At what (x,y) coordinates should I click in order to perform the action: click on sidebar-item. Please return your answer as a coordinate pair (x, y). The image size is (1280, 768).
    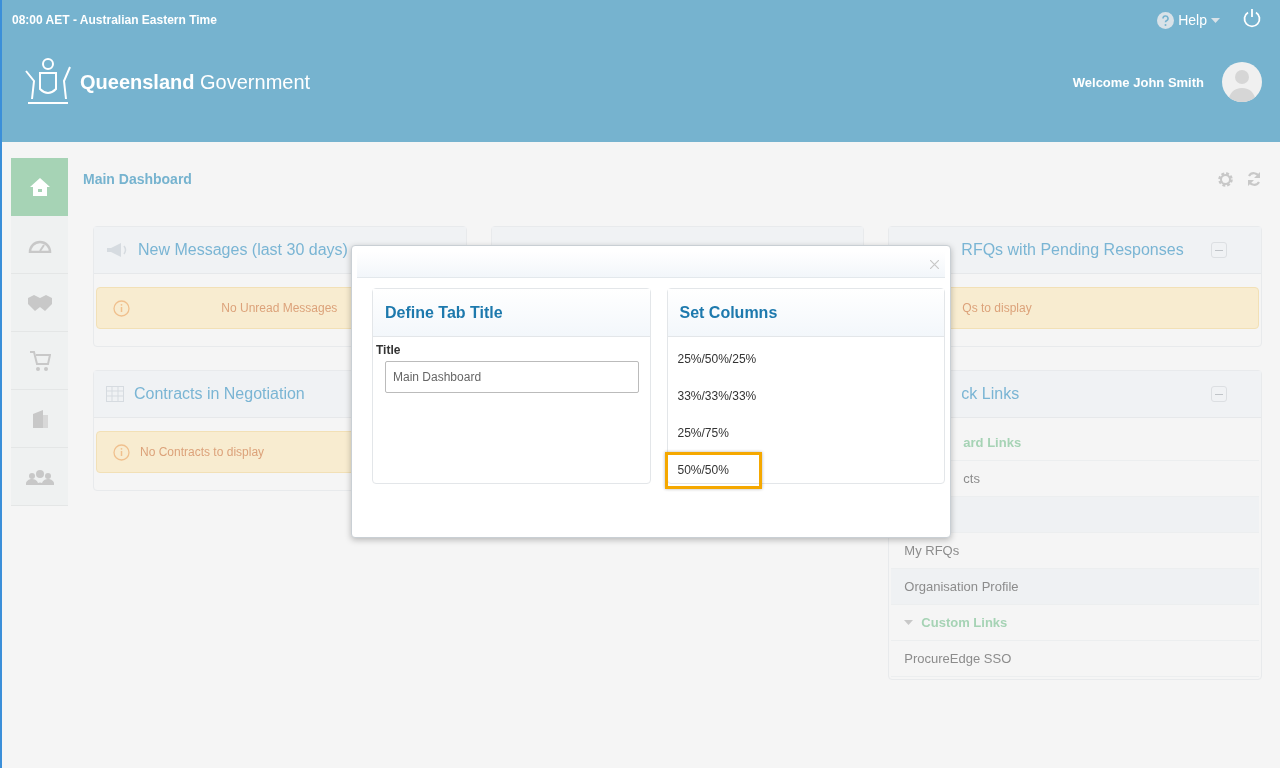
    Looking at the image, I should click on (39, 187).